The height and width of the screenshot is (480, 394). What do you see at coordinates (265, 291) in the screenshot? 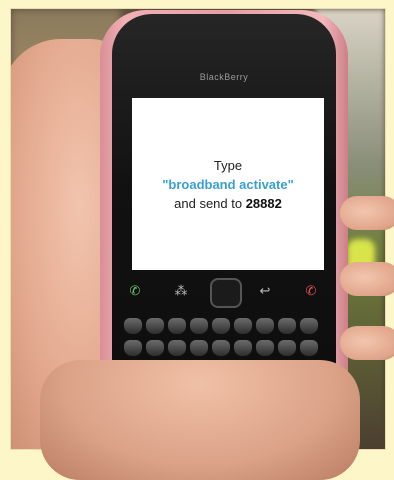
I see `back-icon: ↩` at bounding box center [265, 291].